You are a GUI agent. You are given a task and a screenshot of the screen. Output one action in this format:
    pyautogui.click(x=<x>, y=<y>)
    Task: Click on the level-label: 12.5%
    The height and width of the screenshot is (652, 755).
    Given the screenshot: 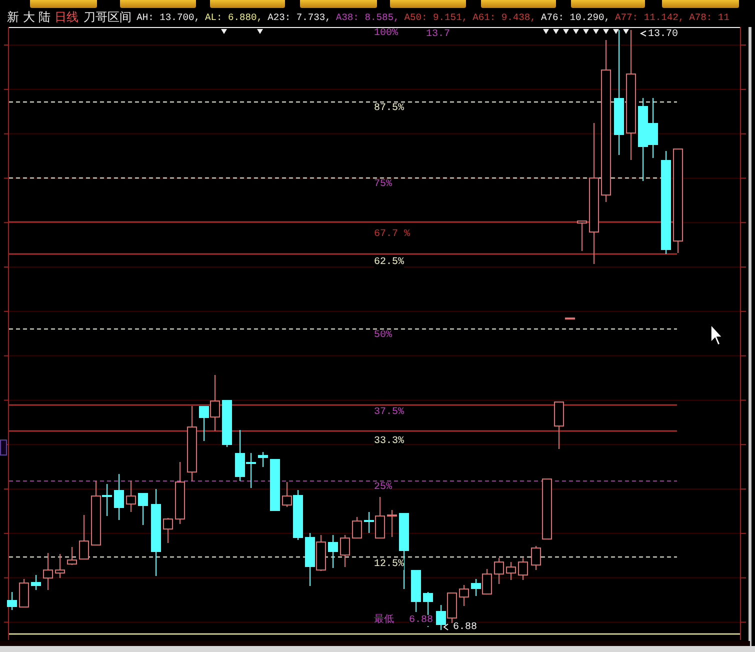 What is the action you would take?
    pyautogui.click(x=389, y=564)
    